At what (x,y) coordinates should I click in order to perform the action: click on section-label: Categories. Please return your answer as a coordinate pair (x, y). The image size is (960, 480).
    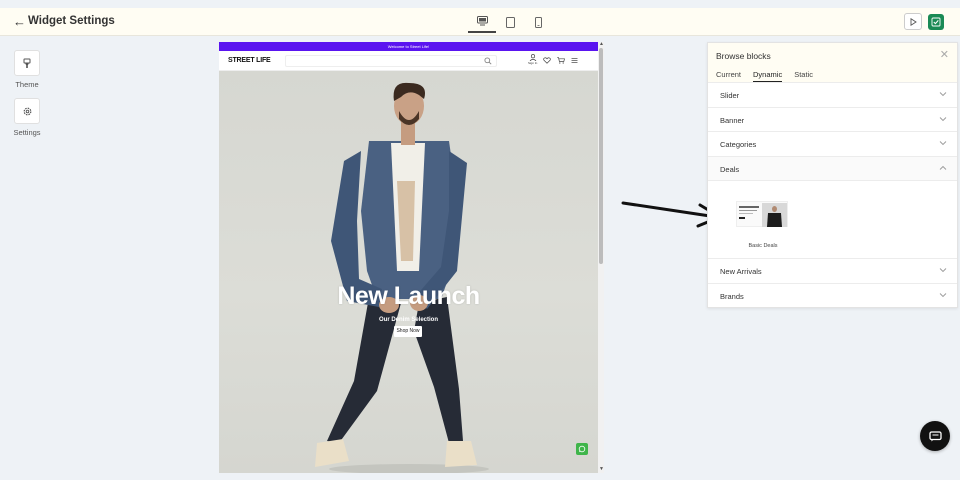
    Looking at the image, I should click on (738, 145).